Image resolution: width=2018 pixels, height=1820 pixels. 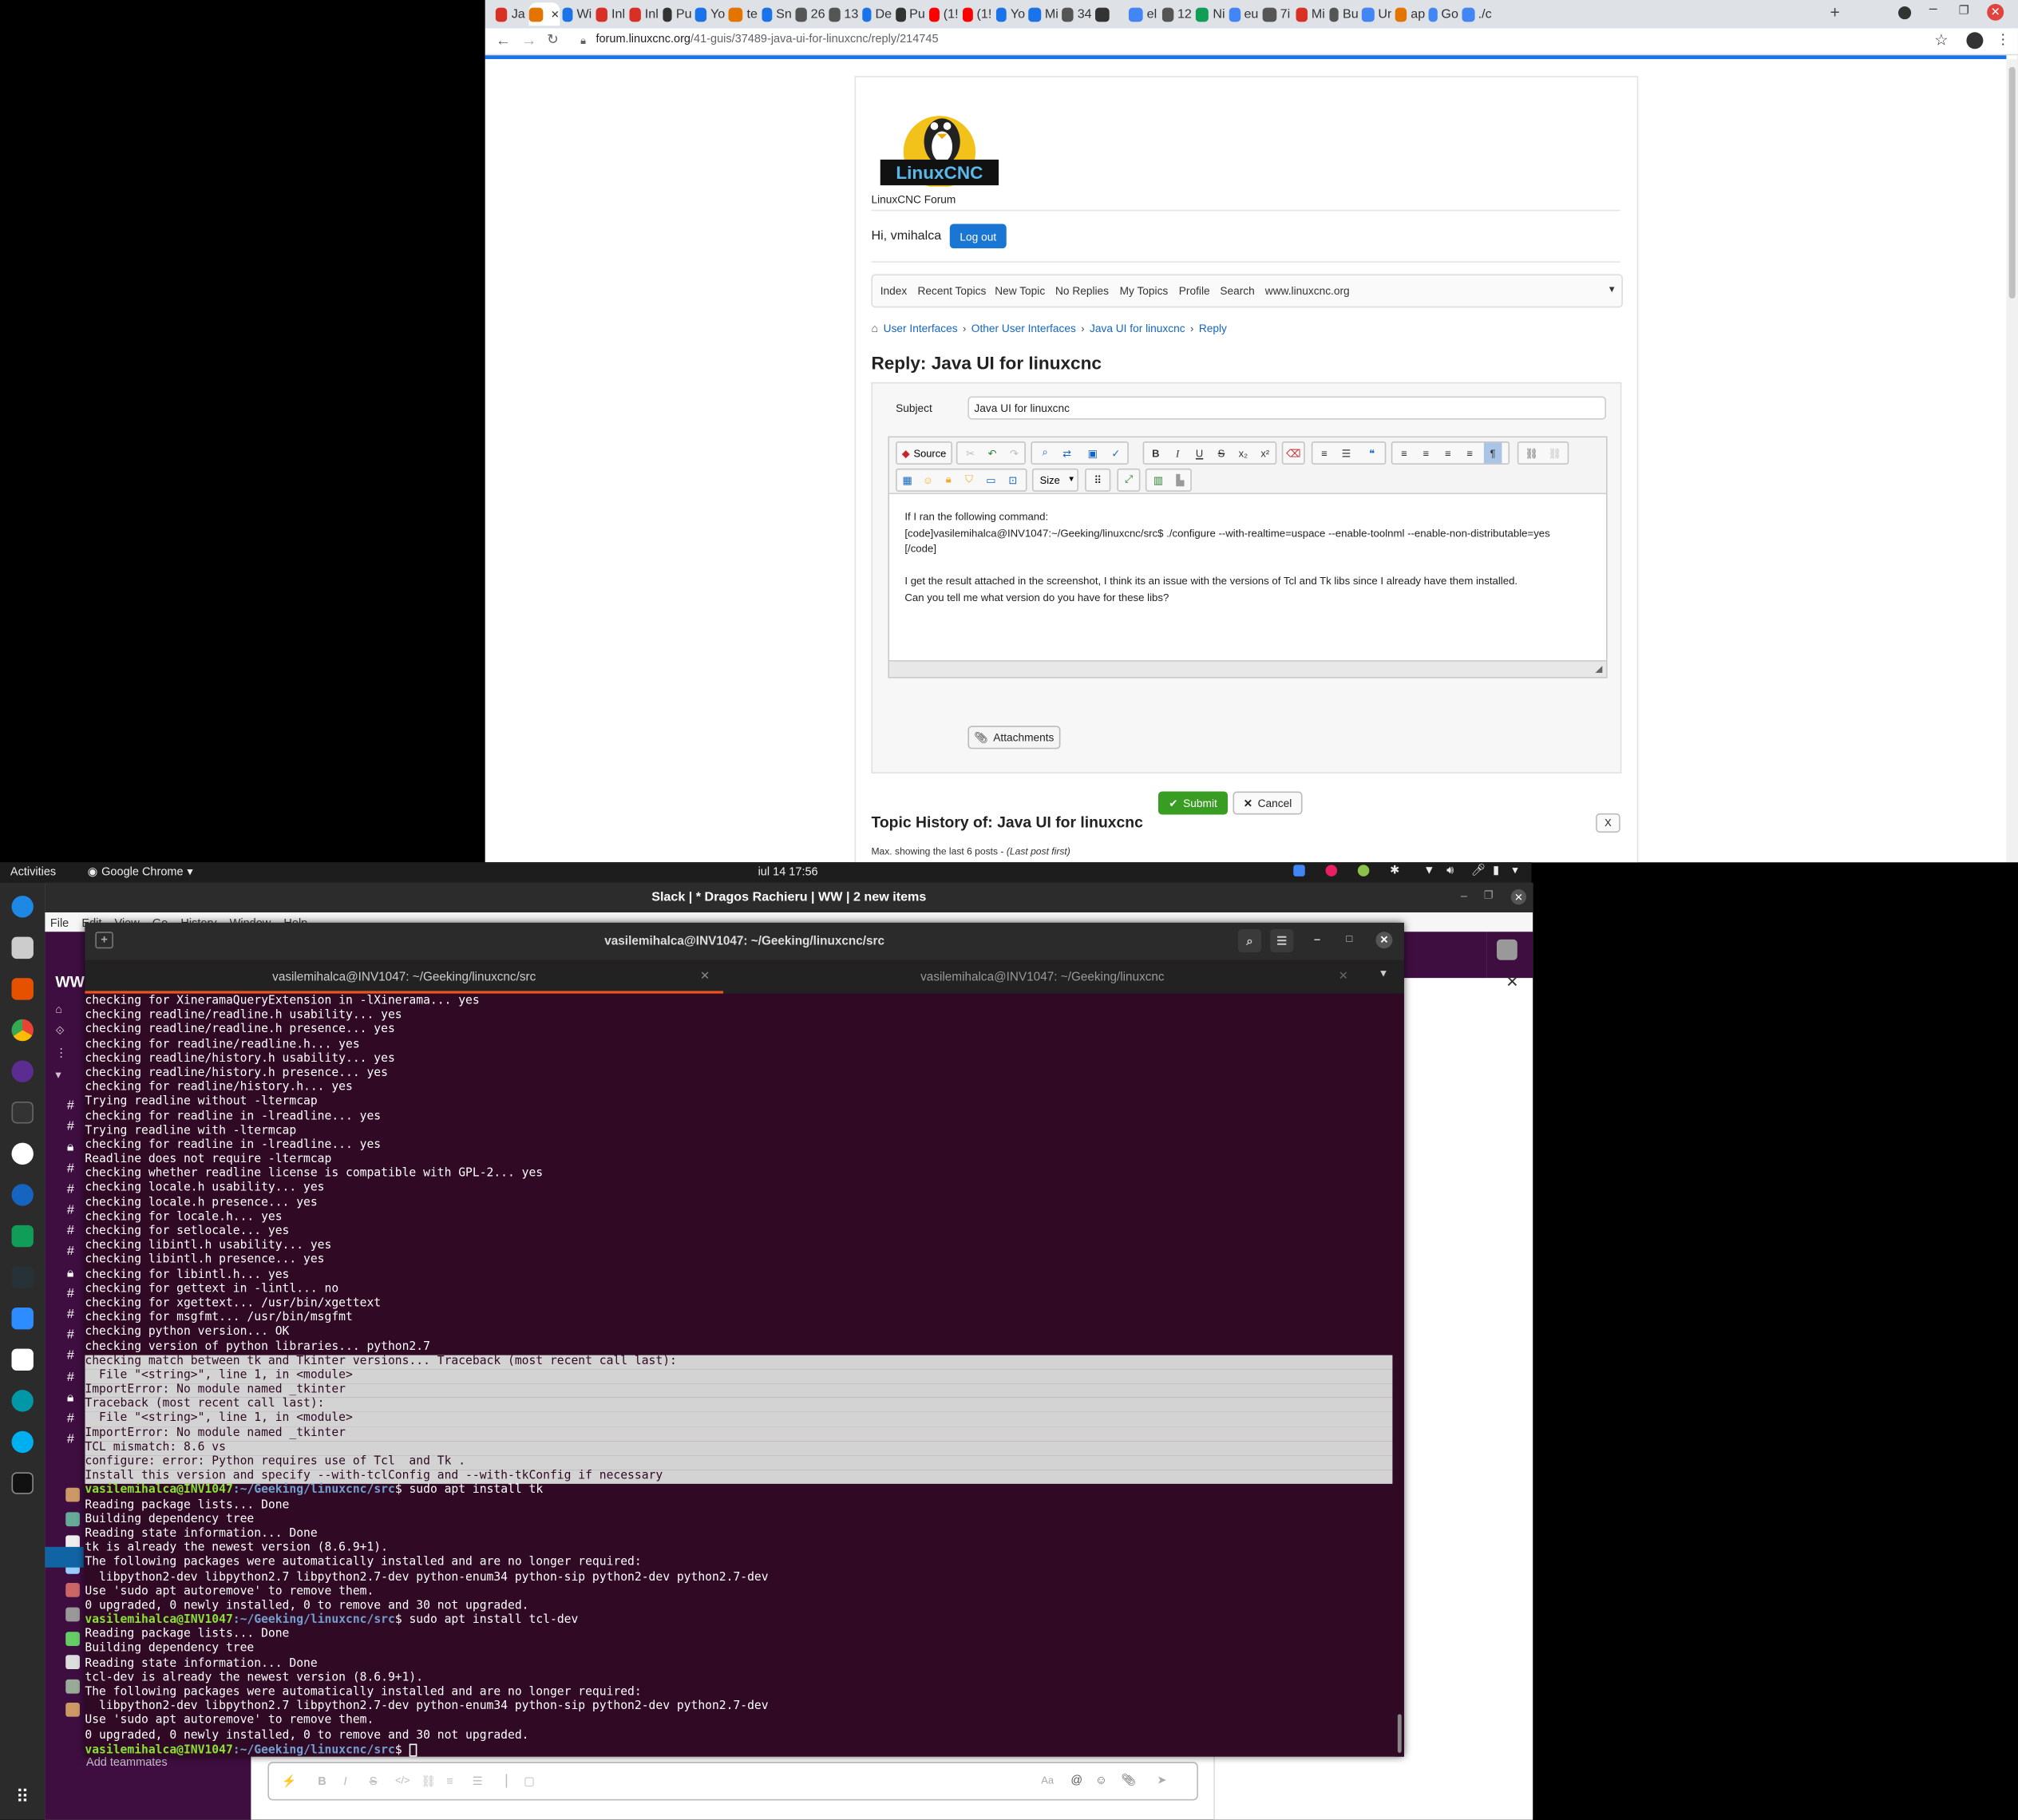 What do you see at coordinates (743, 14) in the screenshot?
I see `browser-tab: te` at bounding box center [743, 14].